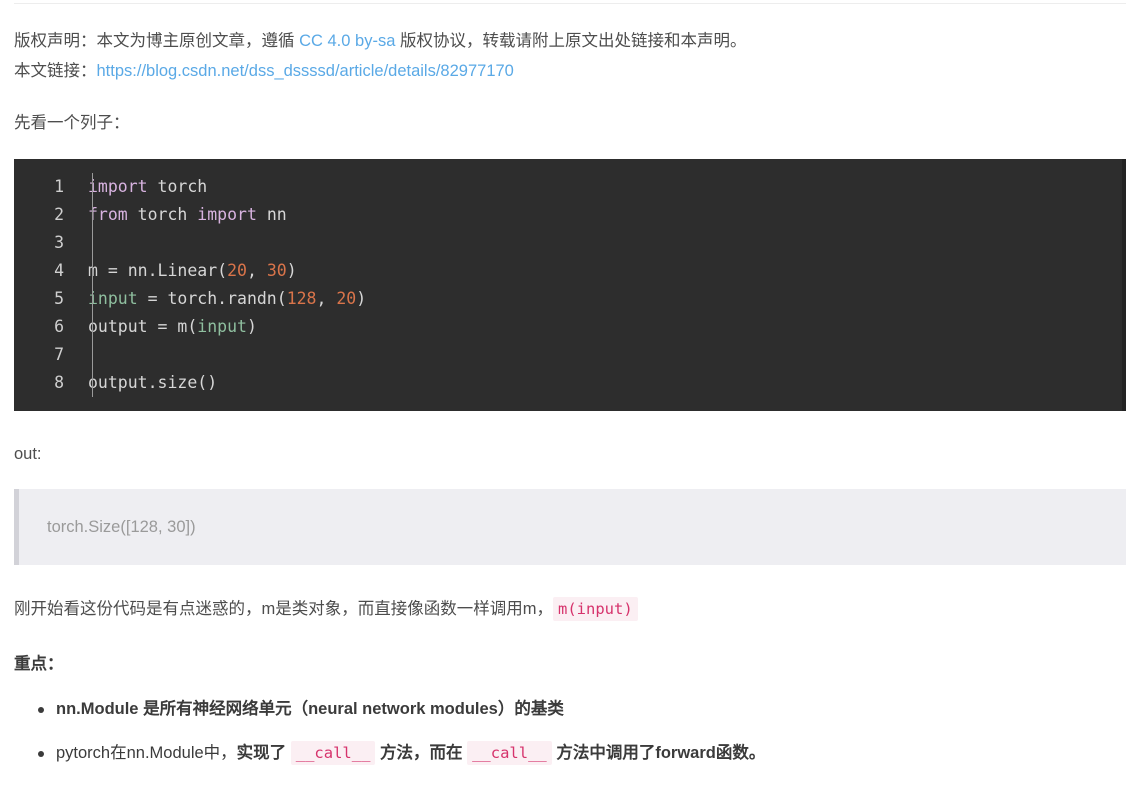 The height and width of the screenshot is (803, 1132). I want to click on license-link: CC 4.0 by-sa, so click(347, 41).